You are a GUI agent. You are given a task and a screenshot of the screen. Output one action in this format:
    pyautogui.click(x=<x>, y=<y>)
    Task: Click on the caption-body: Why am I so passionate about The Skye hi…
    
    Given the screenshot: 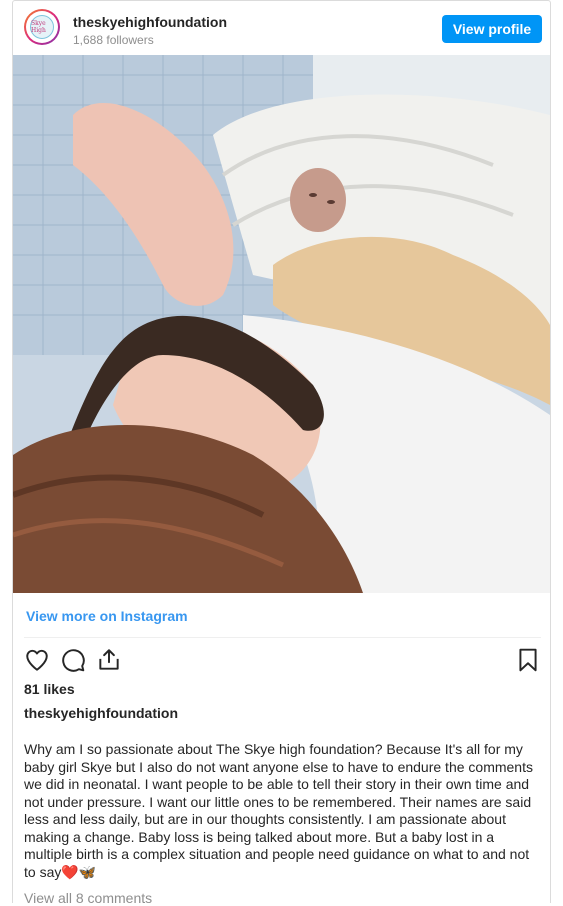 What is the action you would take?
    pyautogui.click(x=278, y=810)
    